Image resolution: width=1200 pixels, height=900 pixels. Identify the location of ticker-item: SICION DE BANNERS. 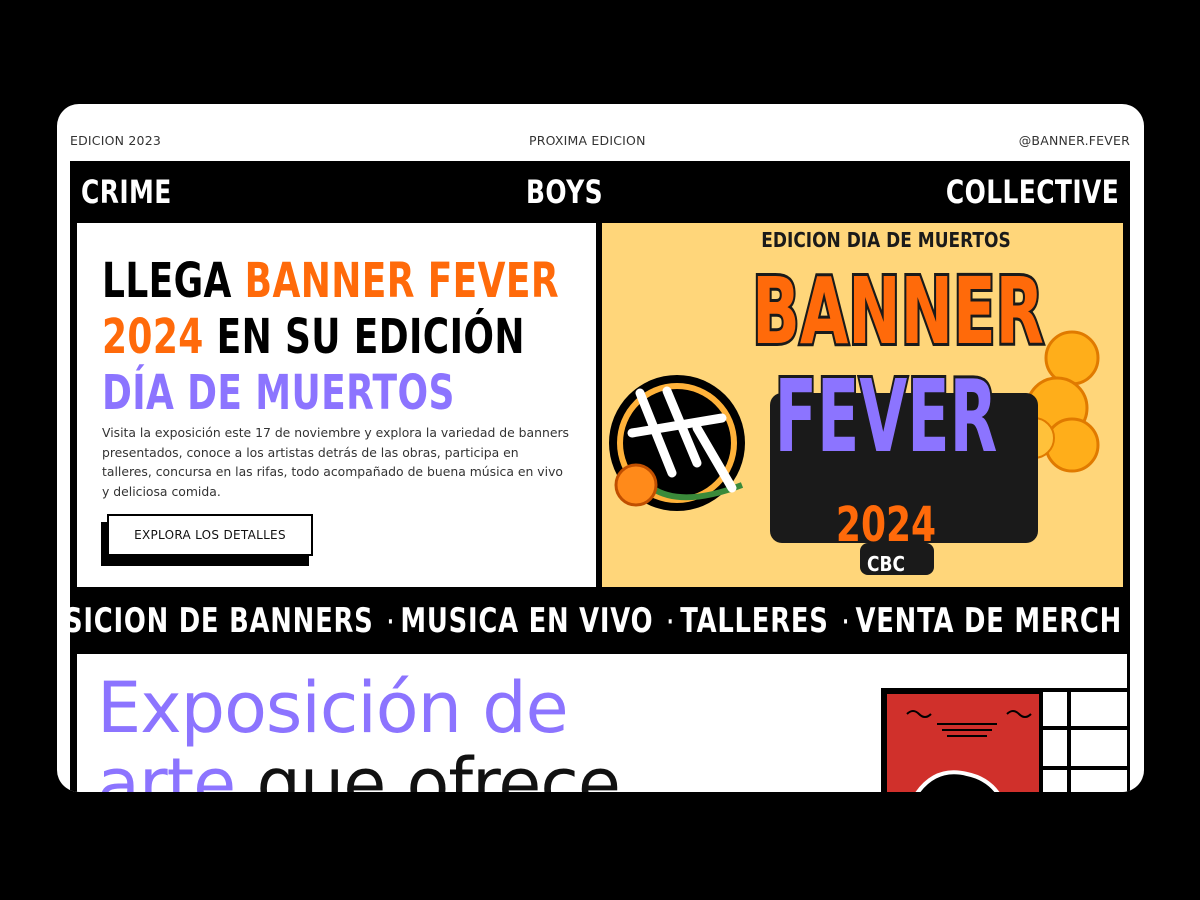
(222, 620).